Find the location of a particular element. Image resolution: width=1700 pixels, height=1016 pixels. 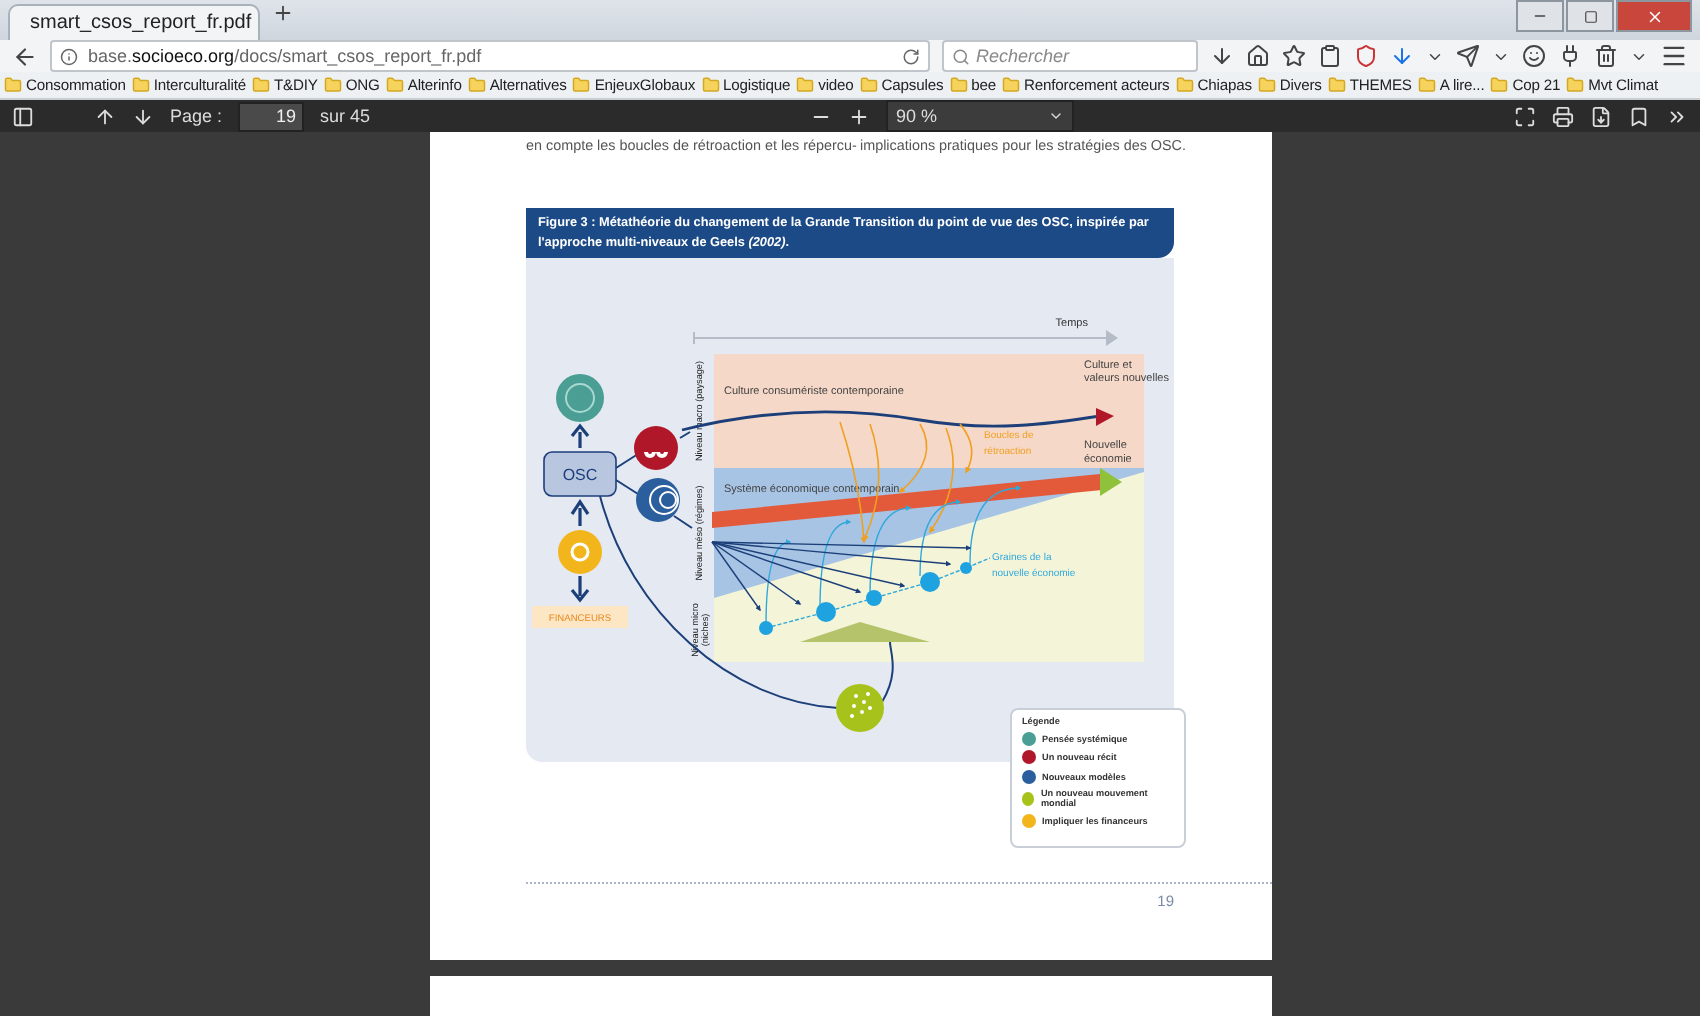

plug-icon is located at coordinates (1570, 56).